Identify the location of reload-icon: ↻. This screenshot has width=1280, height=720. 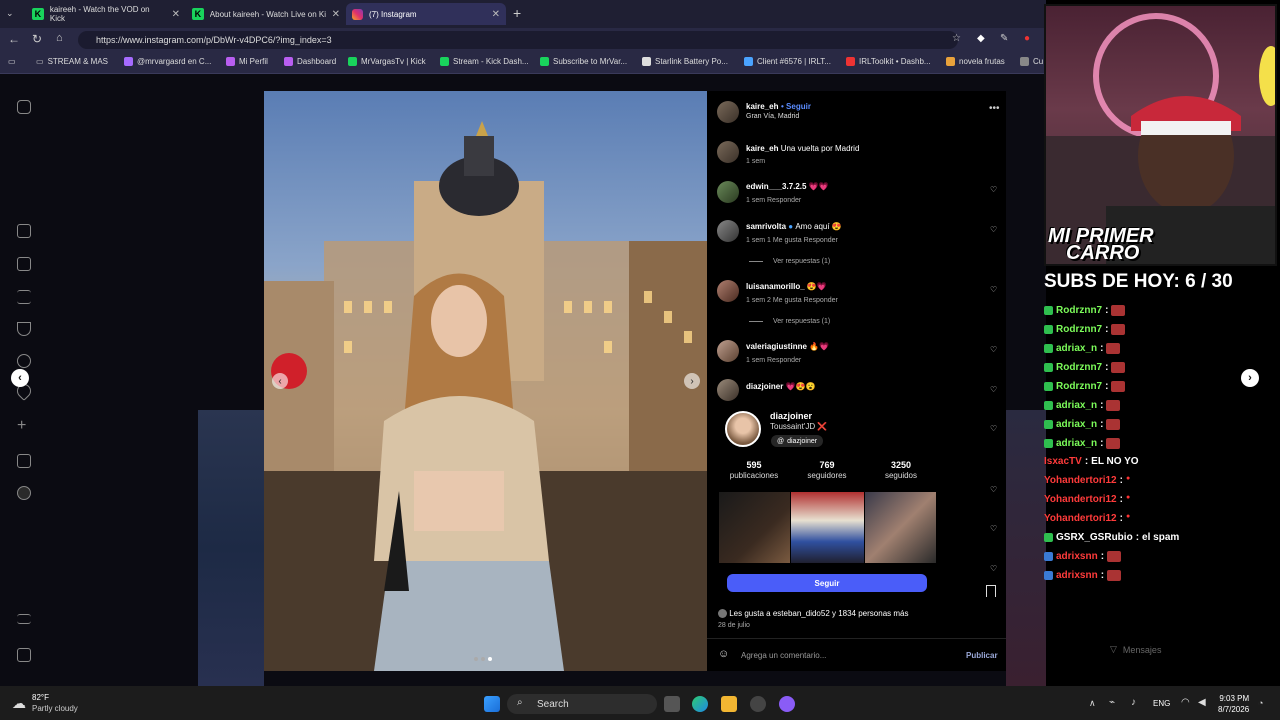
(37, 39).